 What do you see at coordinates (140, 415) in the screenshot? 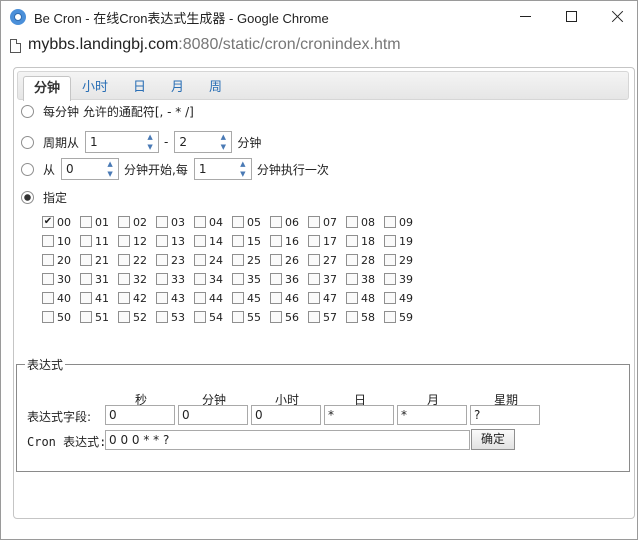
I see `field-second-input: 0` at bounding box center [140, 415].